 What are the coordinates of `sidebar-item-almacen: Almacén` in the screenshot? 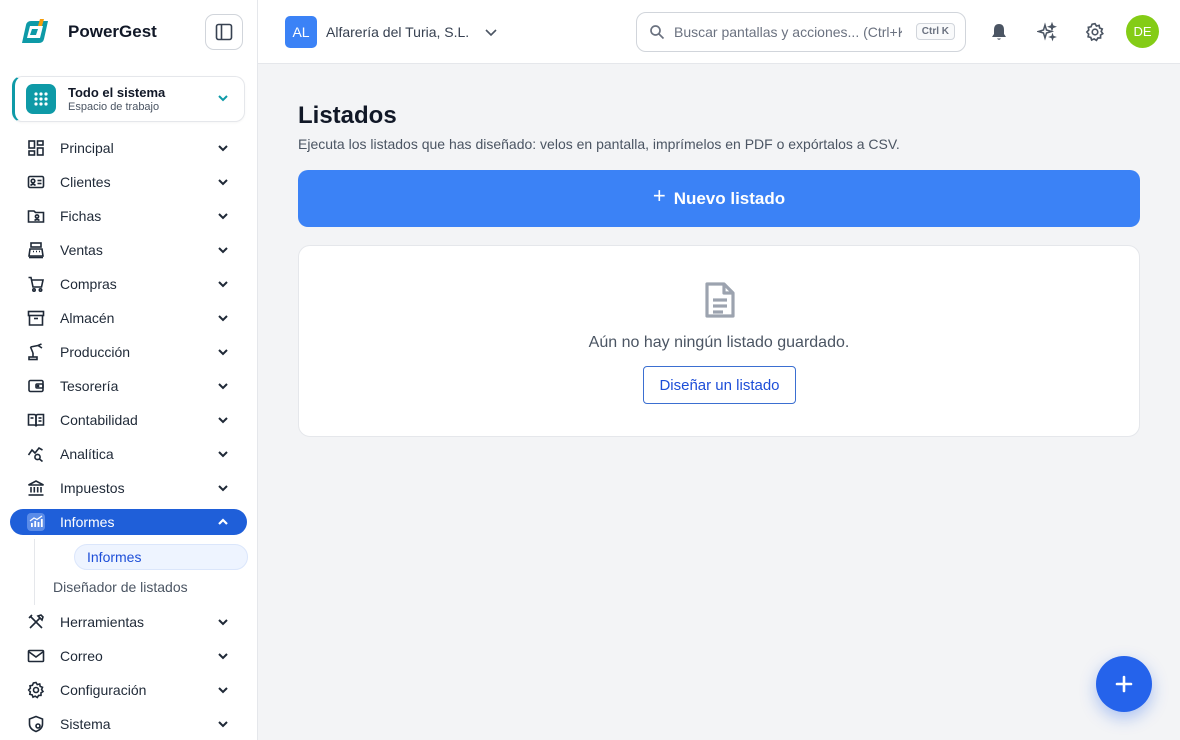 It's located at (129, 318).